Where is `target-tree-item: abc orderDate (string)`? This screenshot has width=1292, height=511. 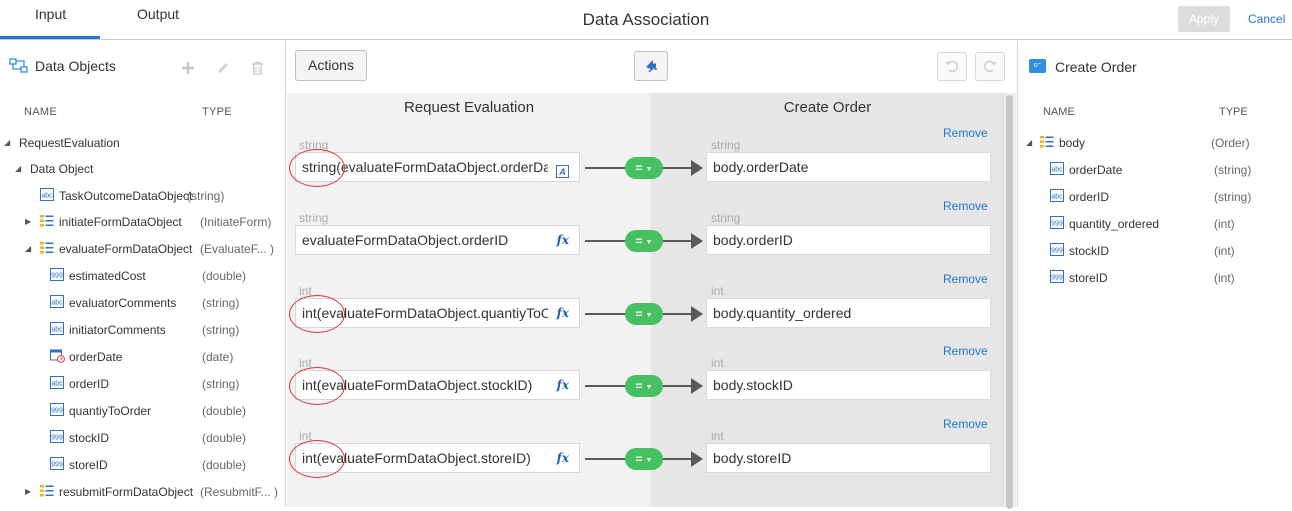
target-tree-item: abc orderDate (string) is located at coordinates (1155, 175).